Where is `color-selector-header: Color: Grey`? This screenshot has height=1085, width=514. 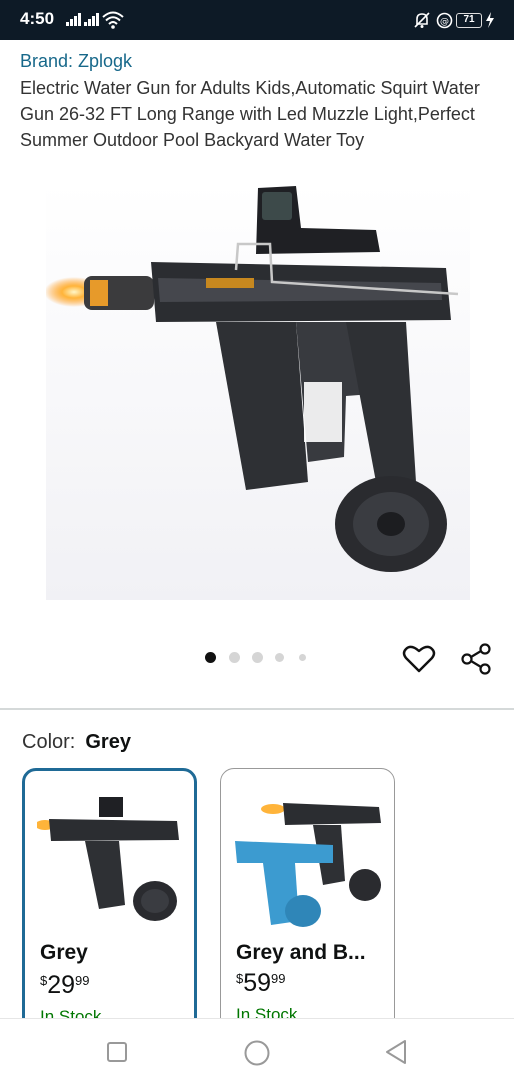 color-selector-header: Color: Grey is located at coordinates (76, 742).